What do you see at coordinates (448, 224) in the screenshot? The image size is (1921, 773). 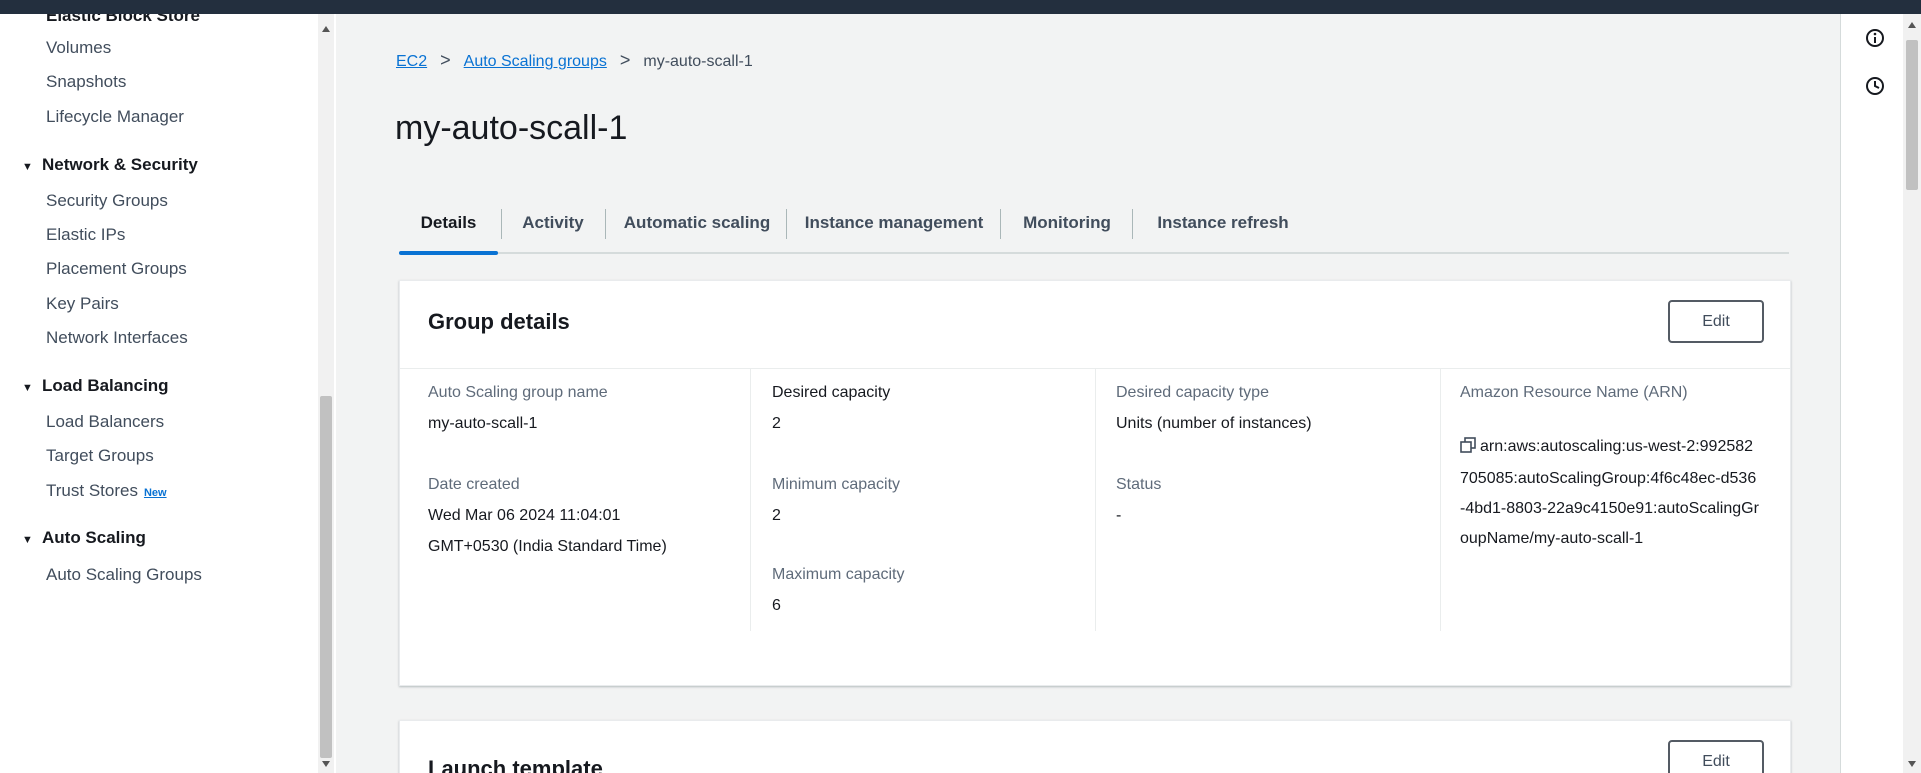 I see `tab-details: Details` at bounding box center [448, 224].